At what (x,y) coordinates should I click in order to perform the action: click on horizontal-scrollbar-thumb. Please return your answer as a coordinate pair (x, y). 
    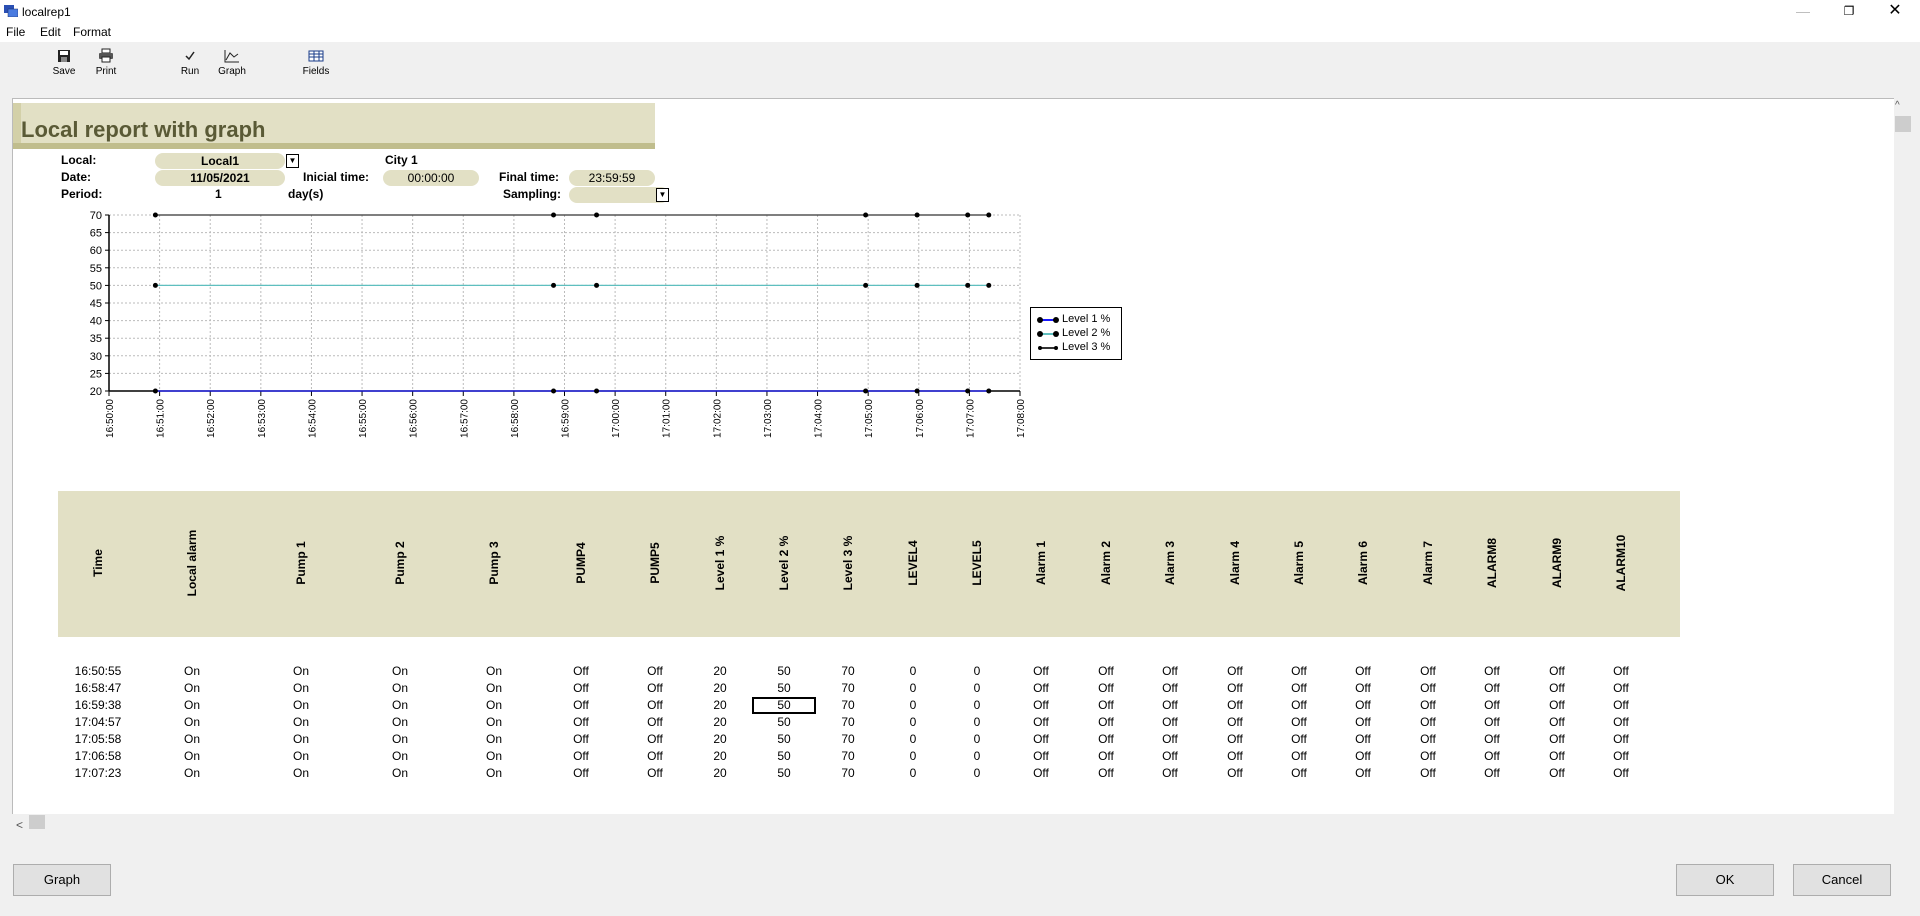
    Looking at the image, I should click on (37, 822).